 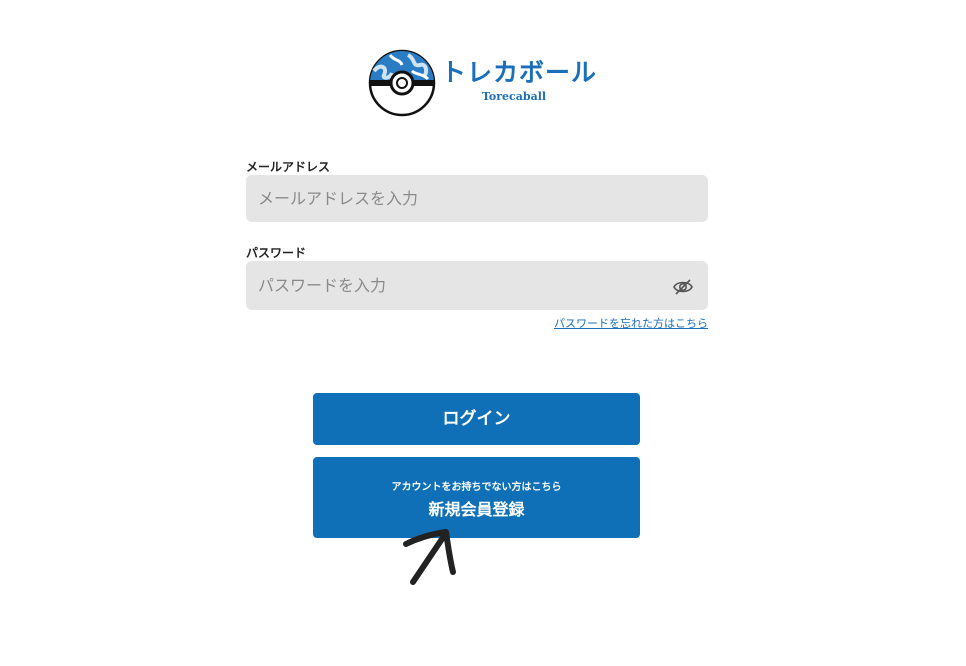 I want to click on email-field-container, so click(x=477, y=198).